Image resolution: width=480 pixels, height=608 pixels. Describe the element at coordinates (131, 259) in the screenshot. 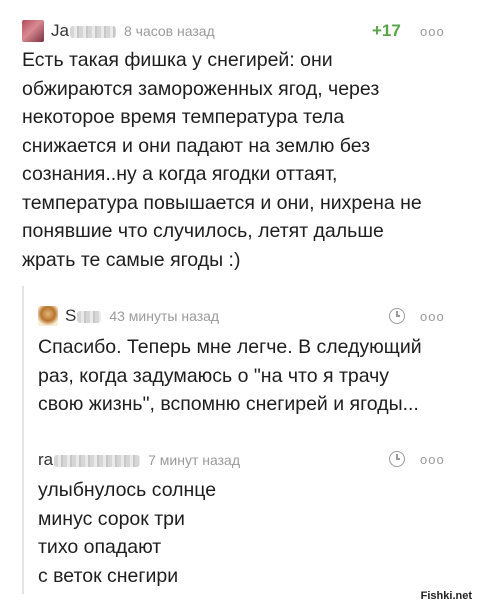

I see `comment-text-line: жрать те самые ягоды :)` at that location.